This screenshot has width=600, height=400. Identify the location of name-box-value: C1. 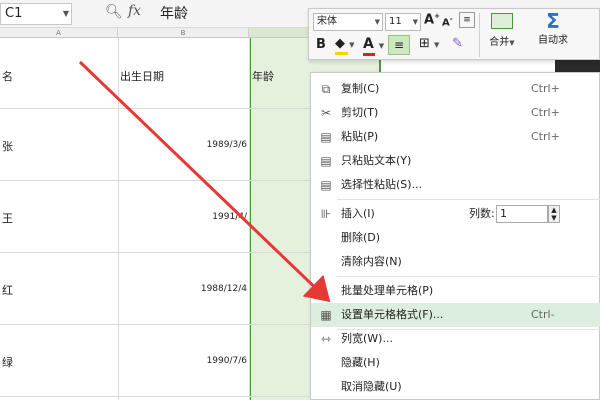
(14, 13).